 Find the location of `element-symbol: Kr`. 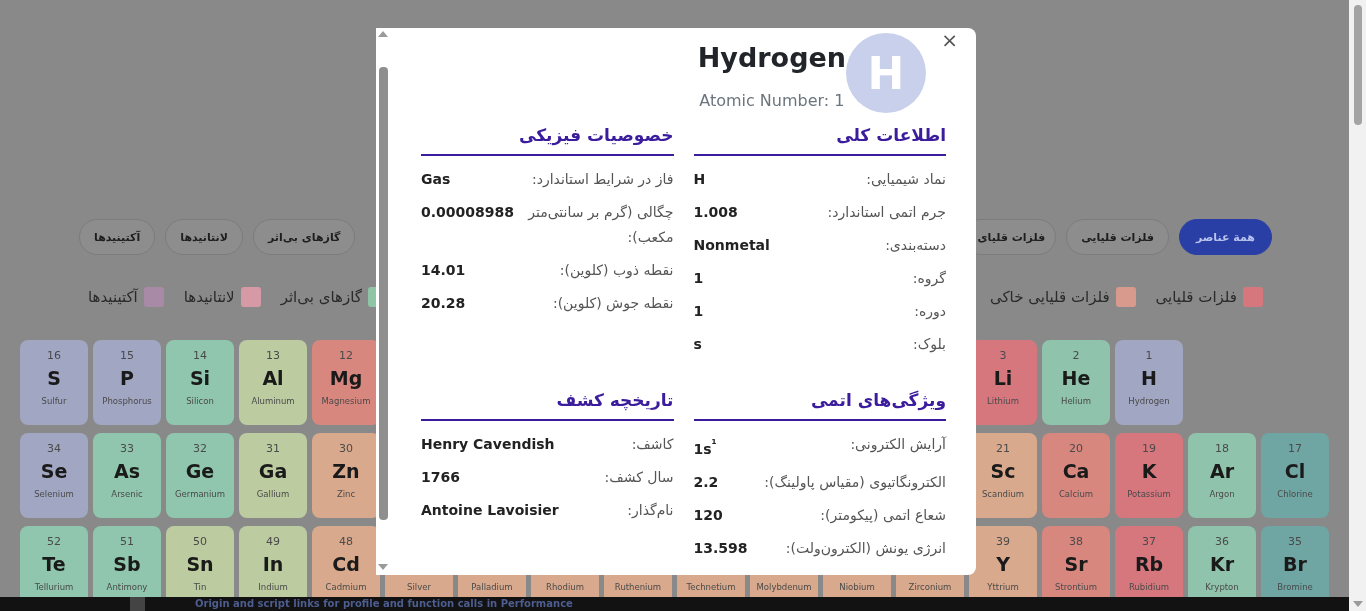

element-symbol: Kr is located at coordinates (1222, 564).